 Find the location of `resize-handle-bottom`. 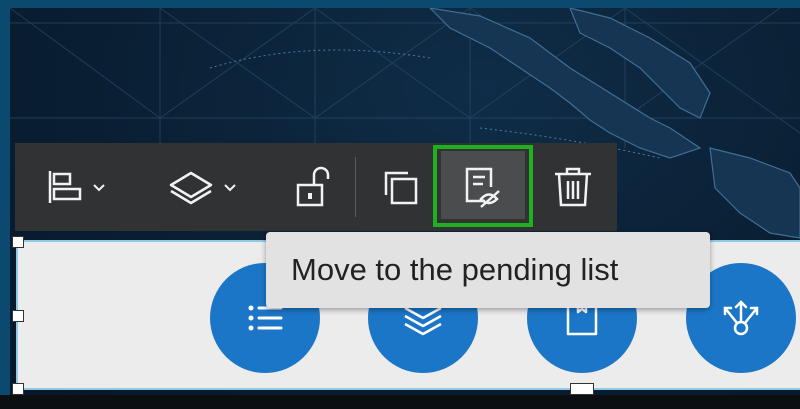

resize-handle-bottom is located at coordinates (582, 389).